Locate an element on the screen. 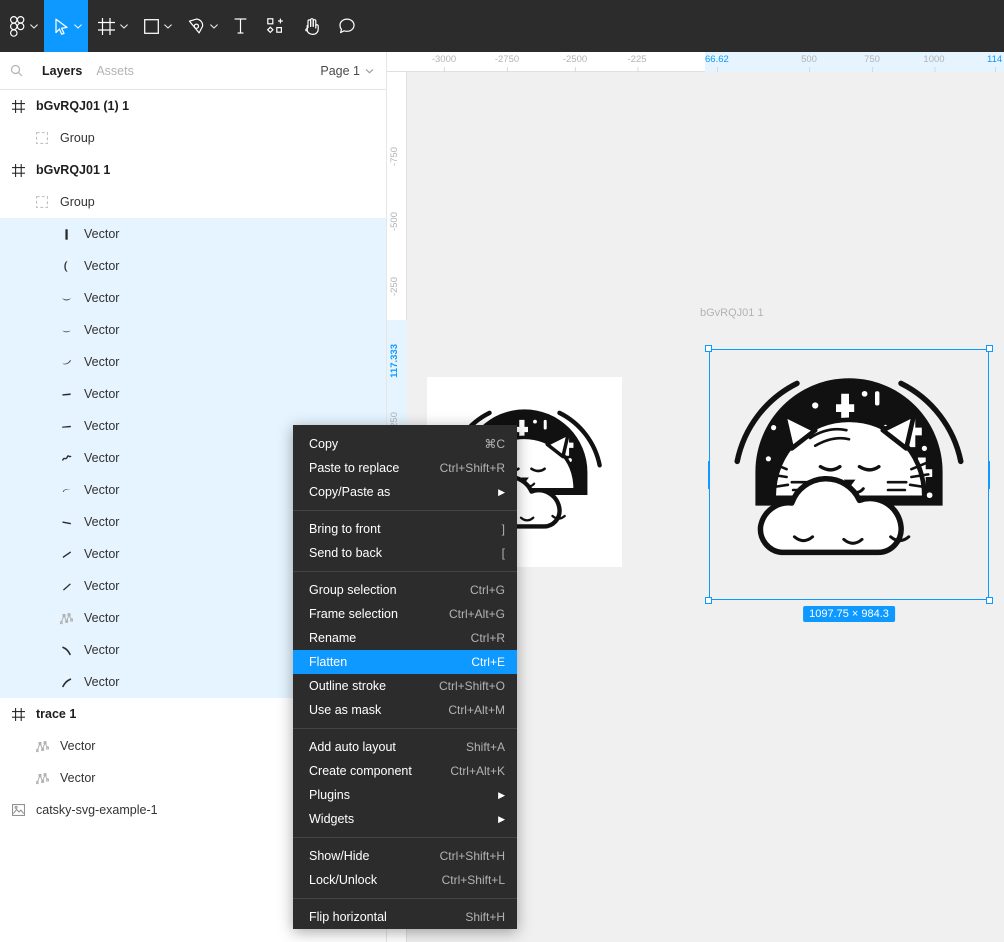 Image resolution: width=1004 pixels, height=942 pixels. page-selector: Page 1 is located at coordinates (347, 71).